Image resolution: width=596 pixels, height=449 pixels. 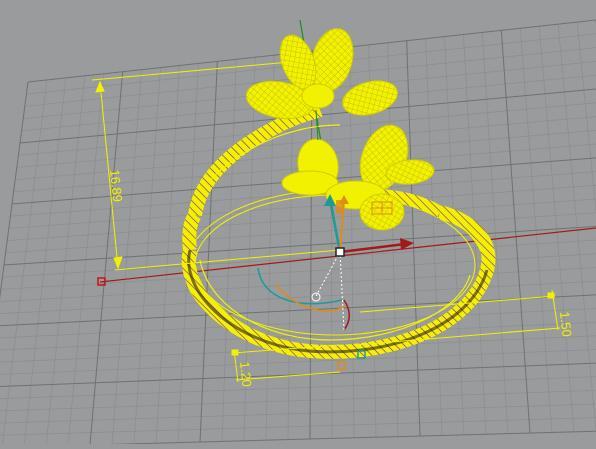 I want to click on dimension-height-label: 16.89, so click(x=116, y=186).